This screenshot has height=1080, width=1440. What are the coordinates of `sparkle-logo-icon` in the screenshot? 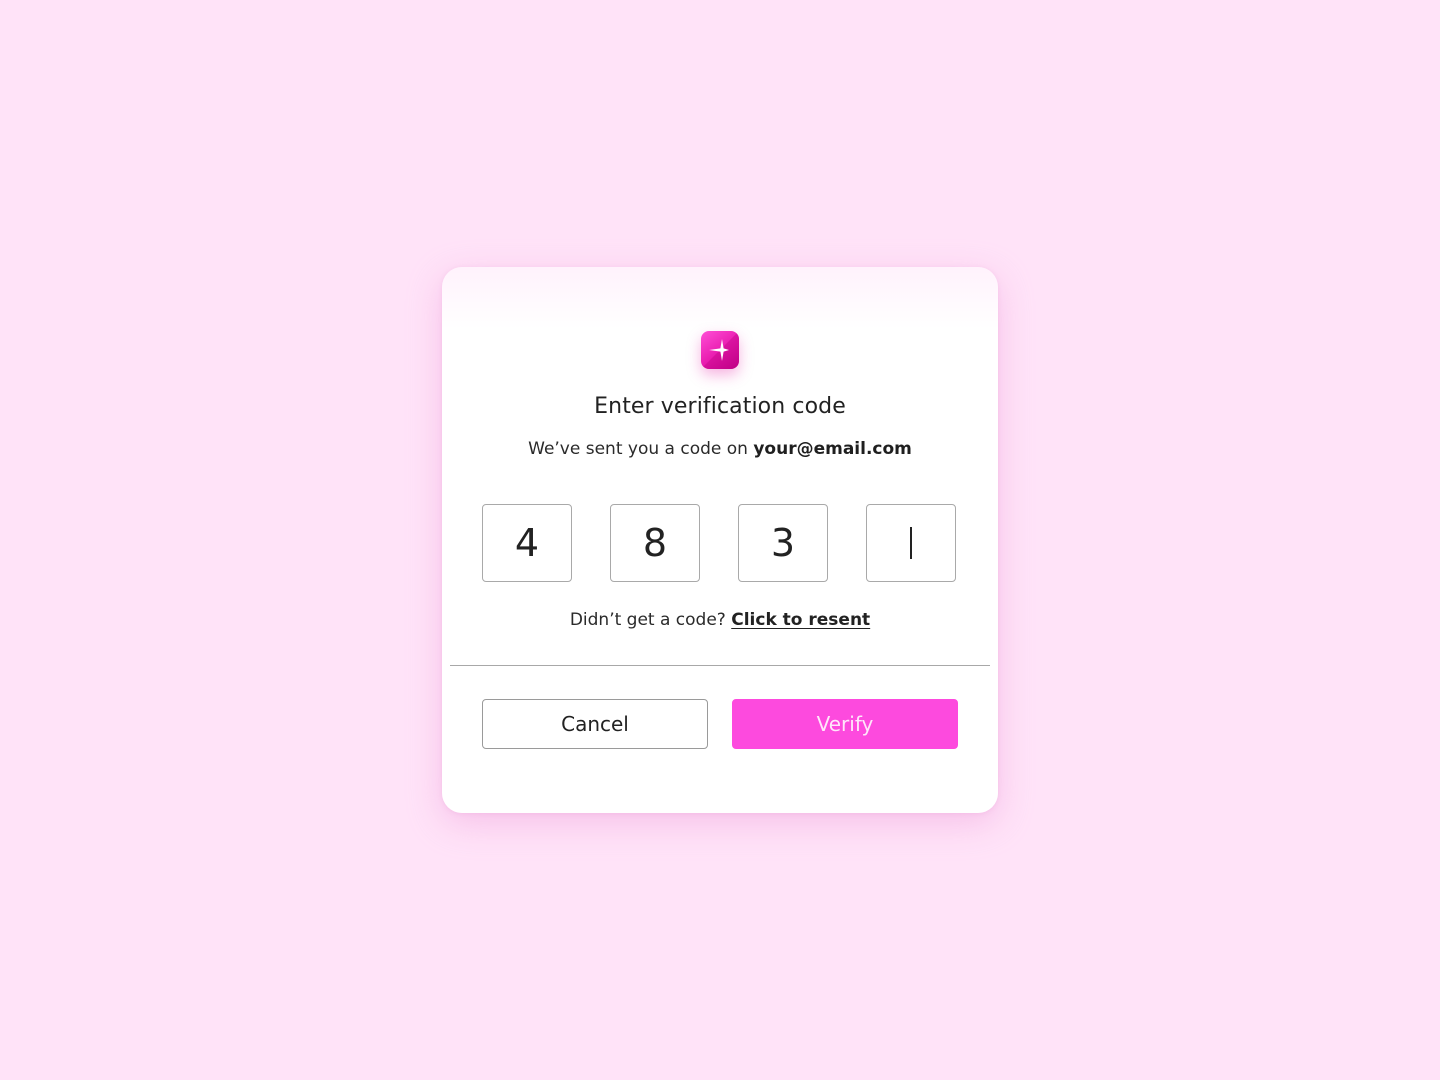 It's located at (720, 350).